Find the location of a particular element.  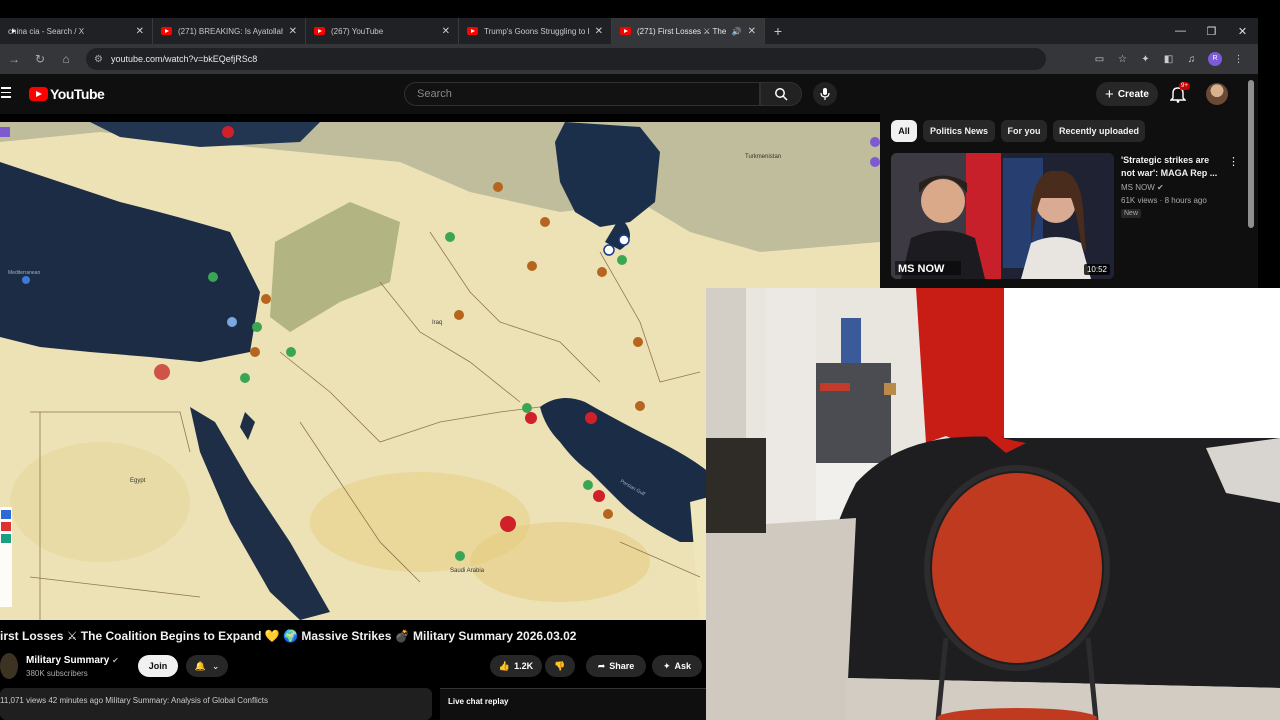

share-icon: ➦ is located at coordinates (601, 665).